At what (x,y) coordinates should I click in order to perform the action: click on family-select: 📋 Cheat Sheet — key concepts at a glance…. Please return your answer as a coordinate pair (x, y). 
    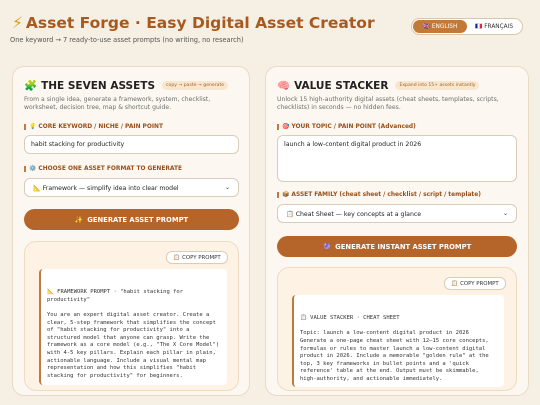
    Looking at the image, I should click on (397, 213).